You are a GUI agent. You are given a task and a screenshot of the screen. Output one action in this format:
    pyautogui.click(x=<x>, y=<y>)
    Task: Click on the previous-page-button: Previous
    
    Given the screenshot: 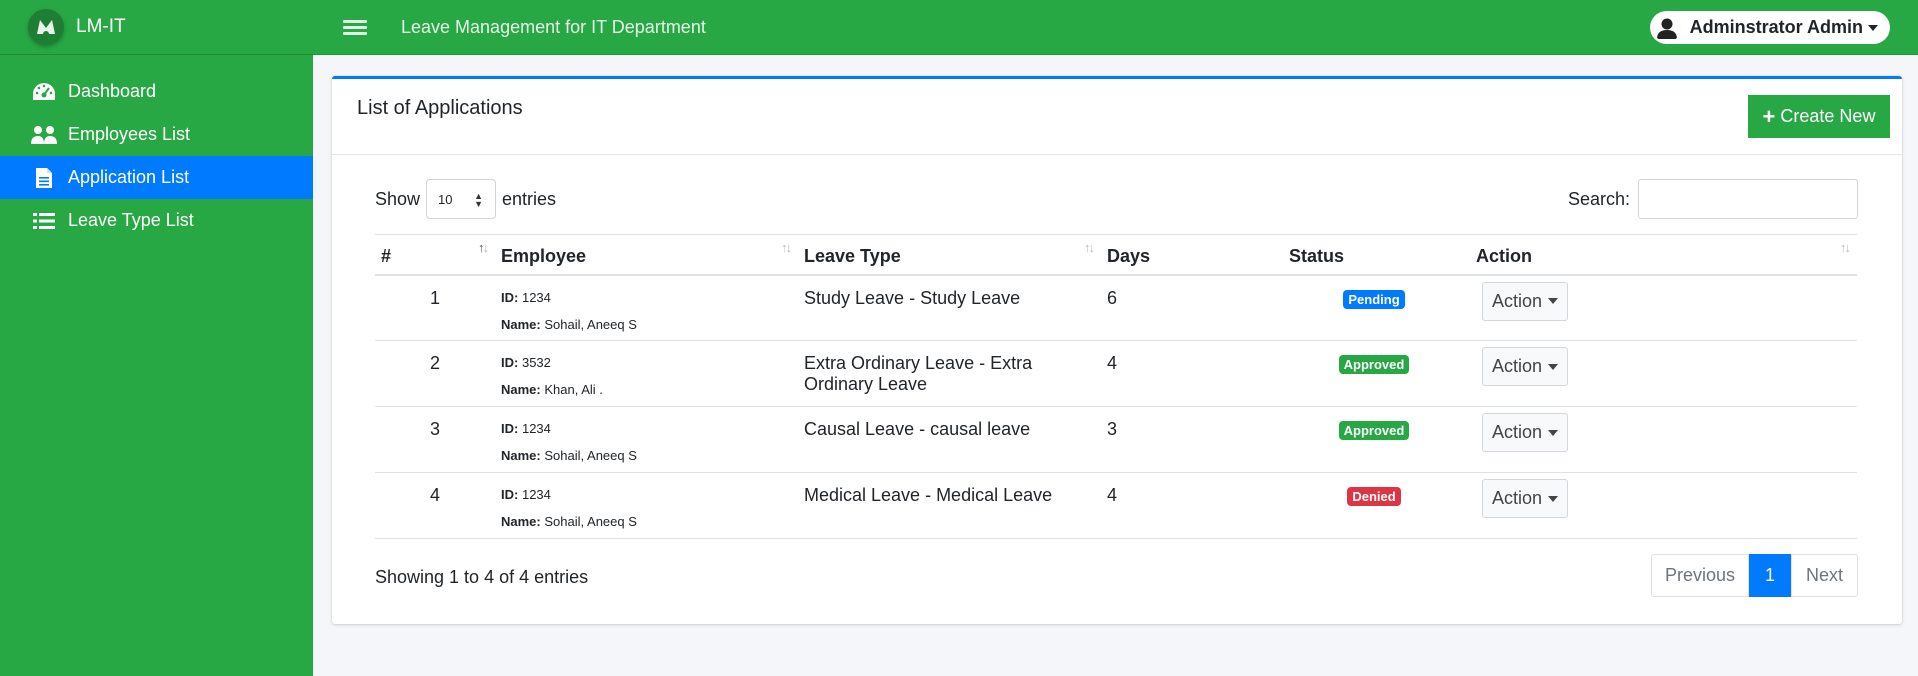 What is the action you would take?
    pyautogui.click(x=1700, y=575)
    